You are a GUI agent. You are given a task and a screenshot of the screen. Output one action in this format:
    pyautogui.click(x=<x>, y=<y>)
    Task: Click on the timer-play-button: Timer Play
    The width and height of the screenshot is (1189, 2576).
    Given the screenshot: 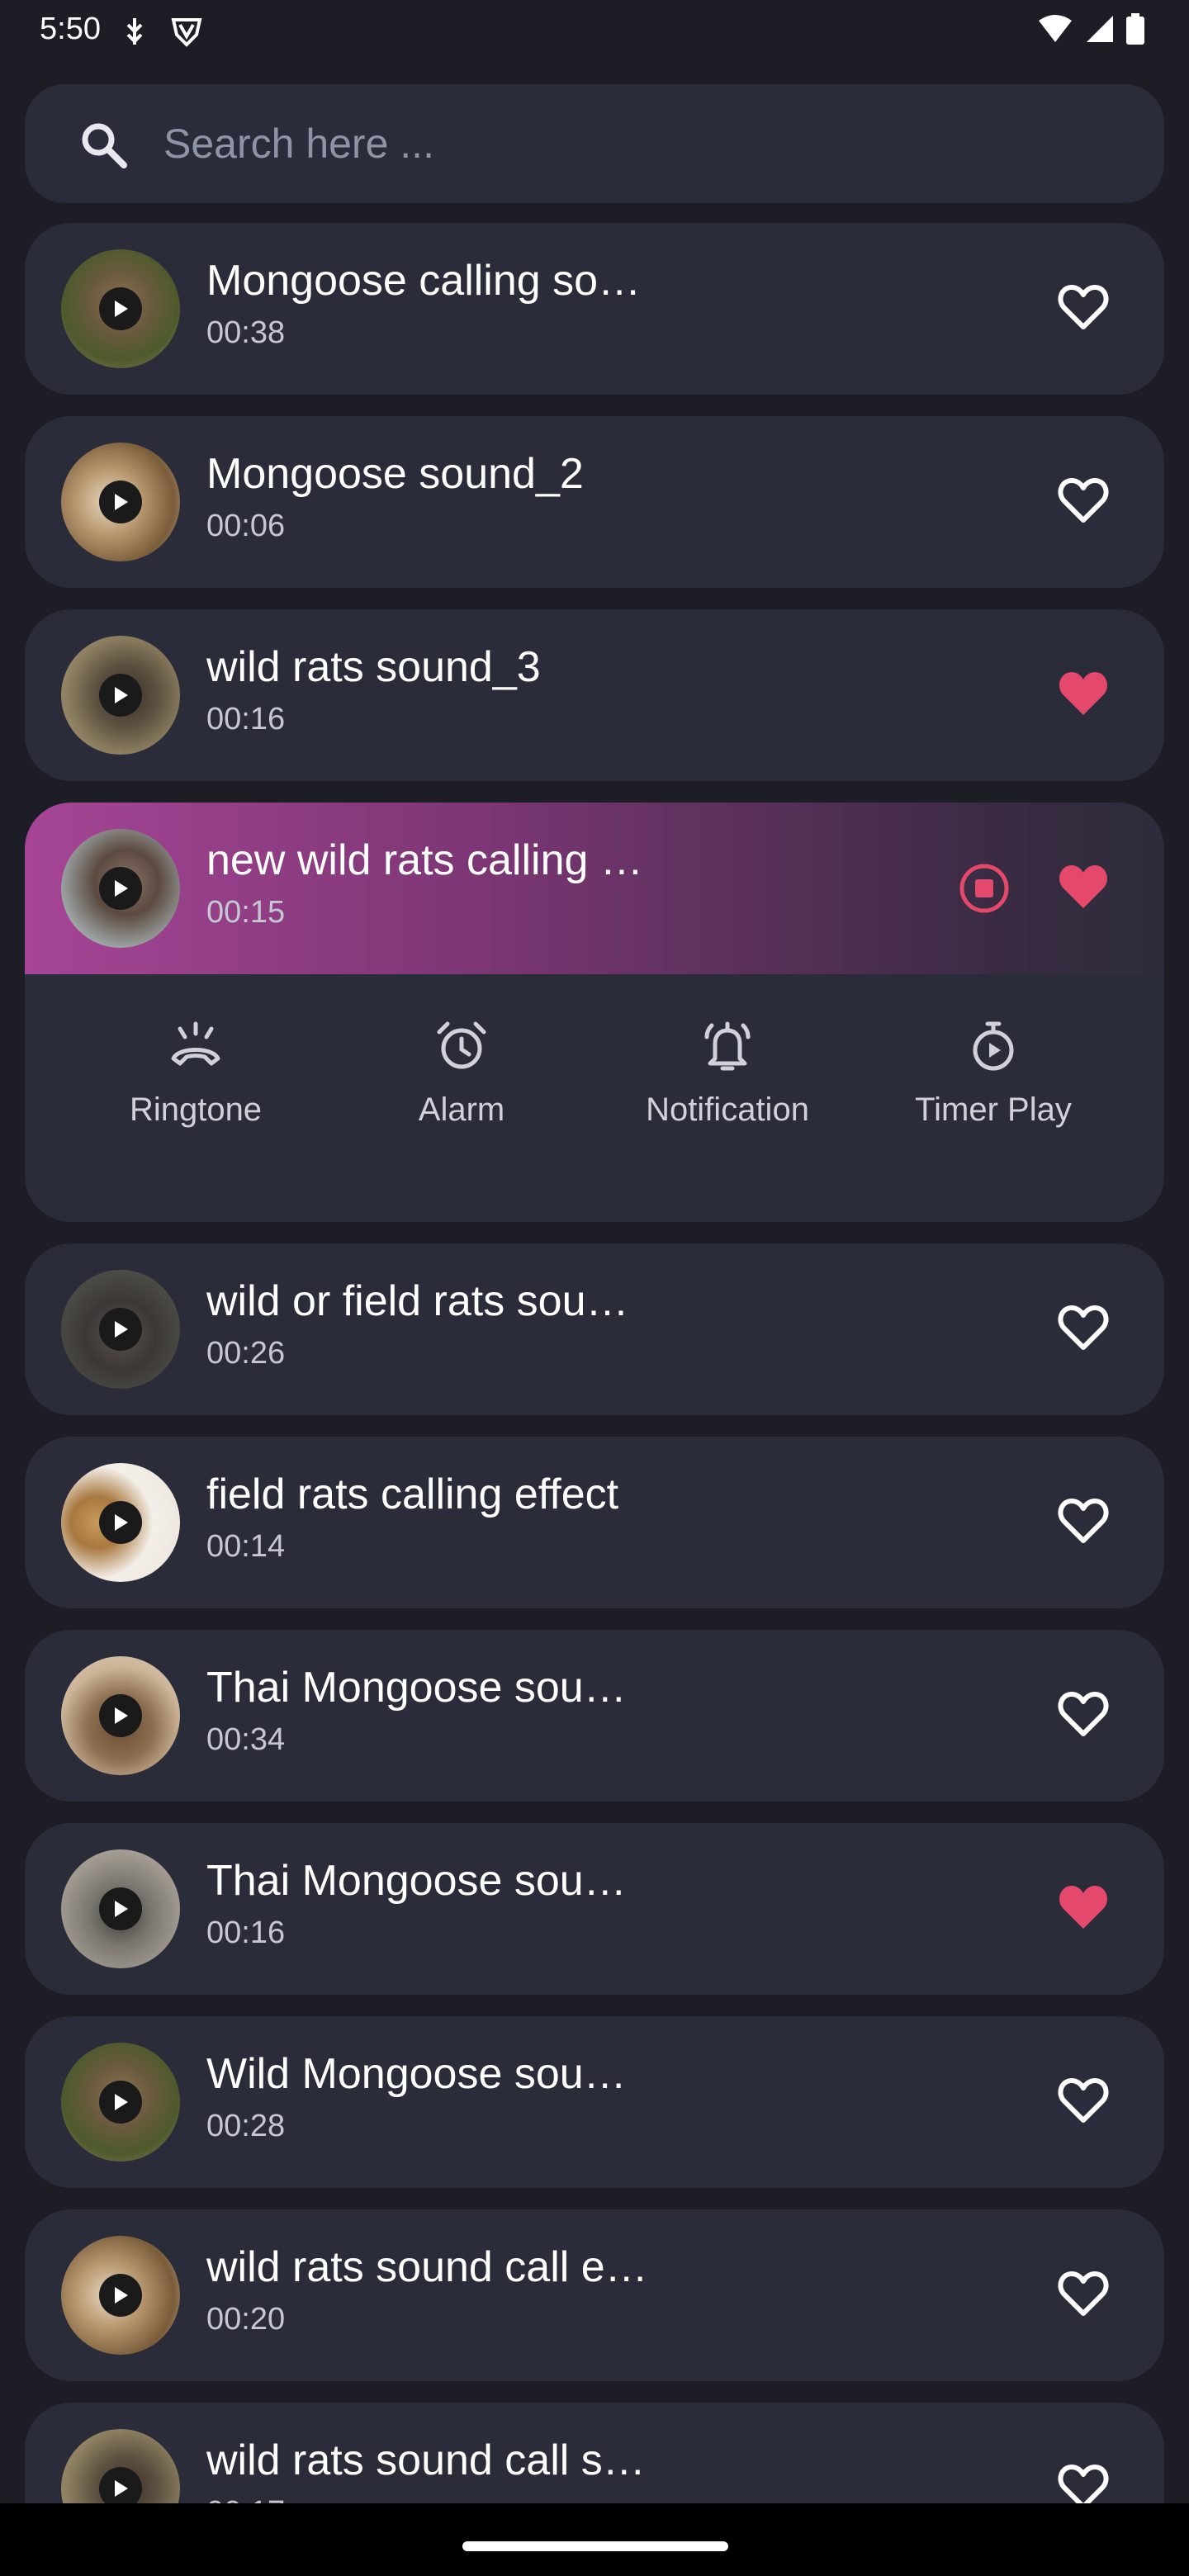 What is the action you would take?
    pyautogui.click(x=993, y=1098)
    